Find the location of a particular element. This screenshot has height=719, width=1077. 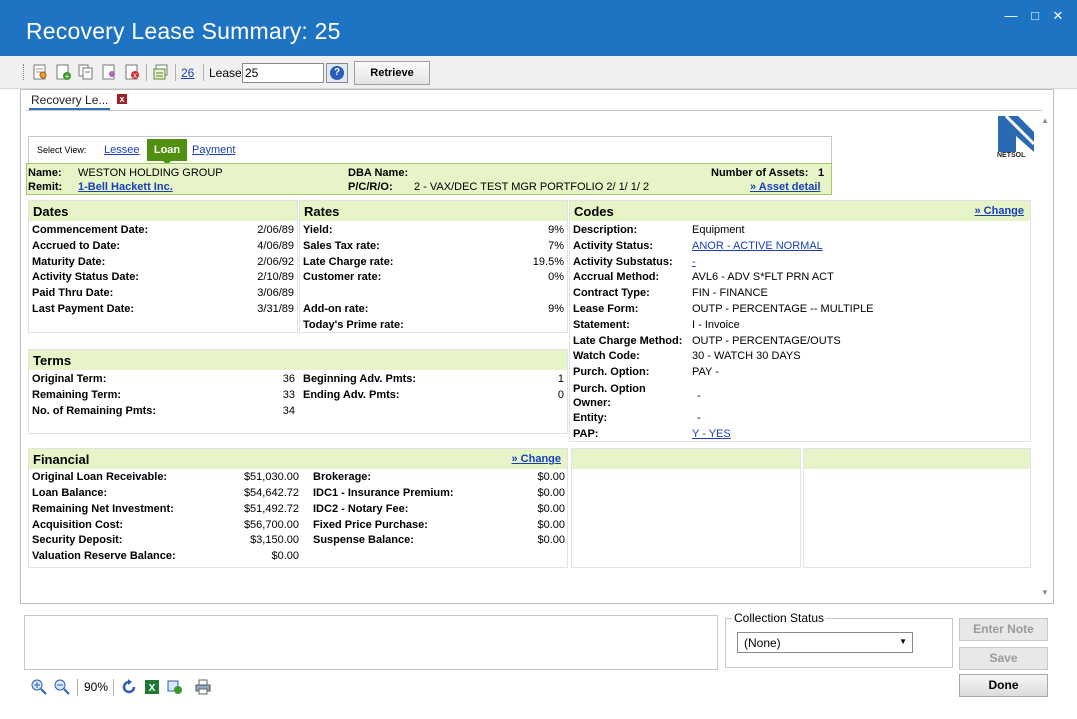

lease-input is located at coordinates (283, 73).